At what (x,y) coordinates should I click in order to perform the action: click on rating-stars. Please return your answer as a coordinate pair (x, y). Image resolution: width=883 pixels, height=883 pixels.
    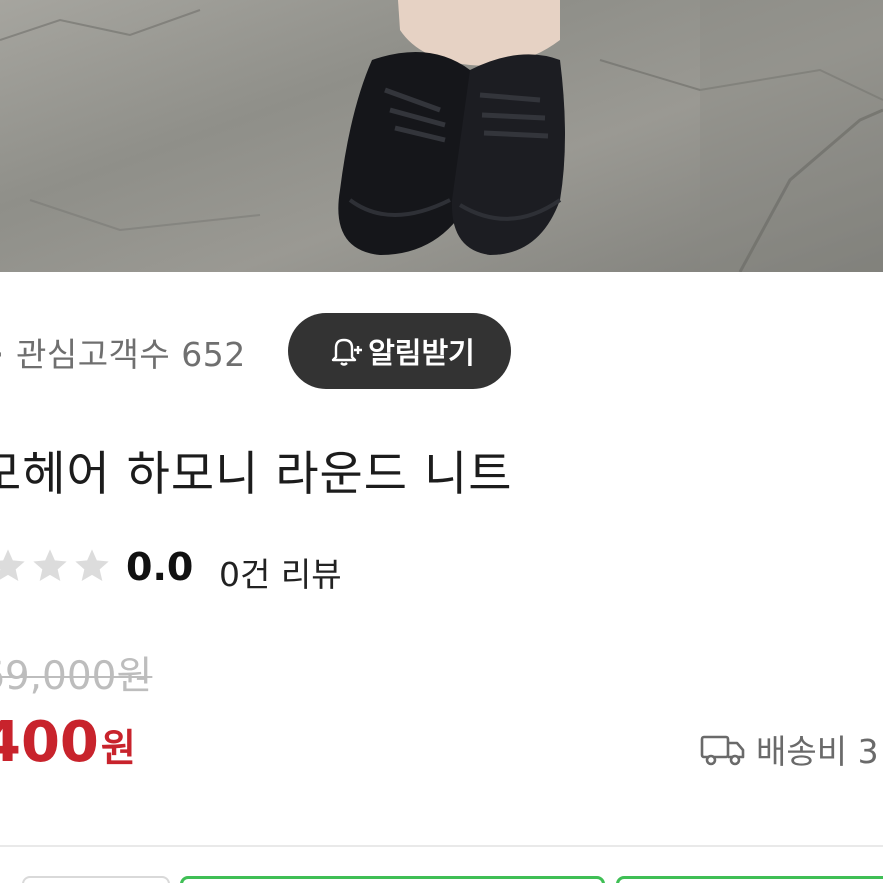
    Looking at the image, I should click on (56, 566).